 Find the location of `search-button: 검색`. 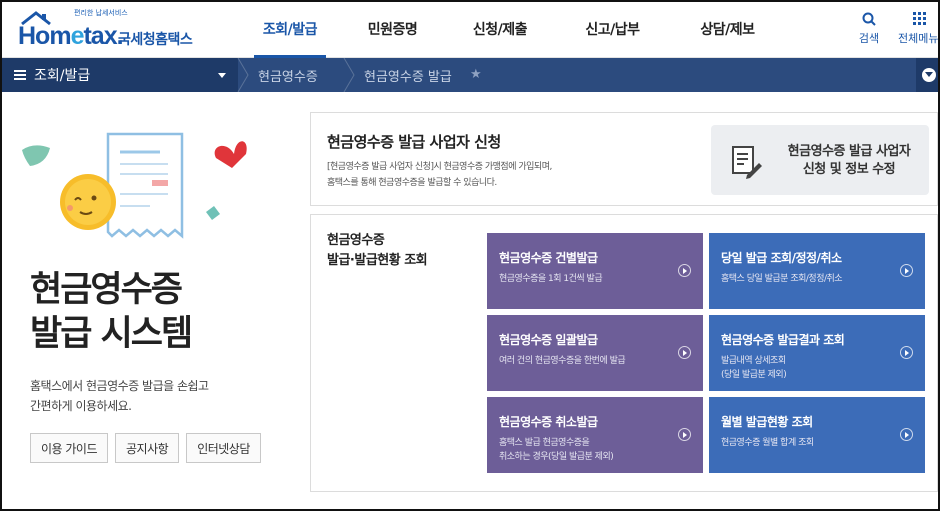

search-button: 검색 is located at coordinates (869, 28).